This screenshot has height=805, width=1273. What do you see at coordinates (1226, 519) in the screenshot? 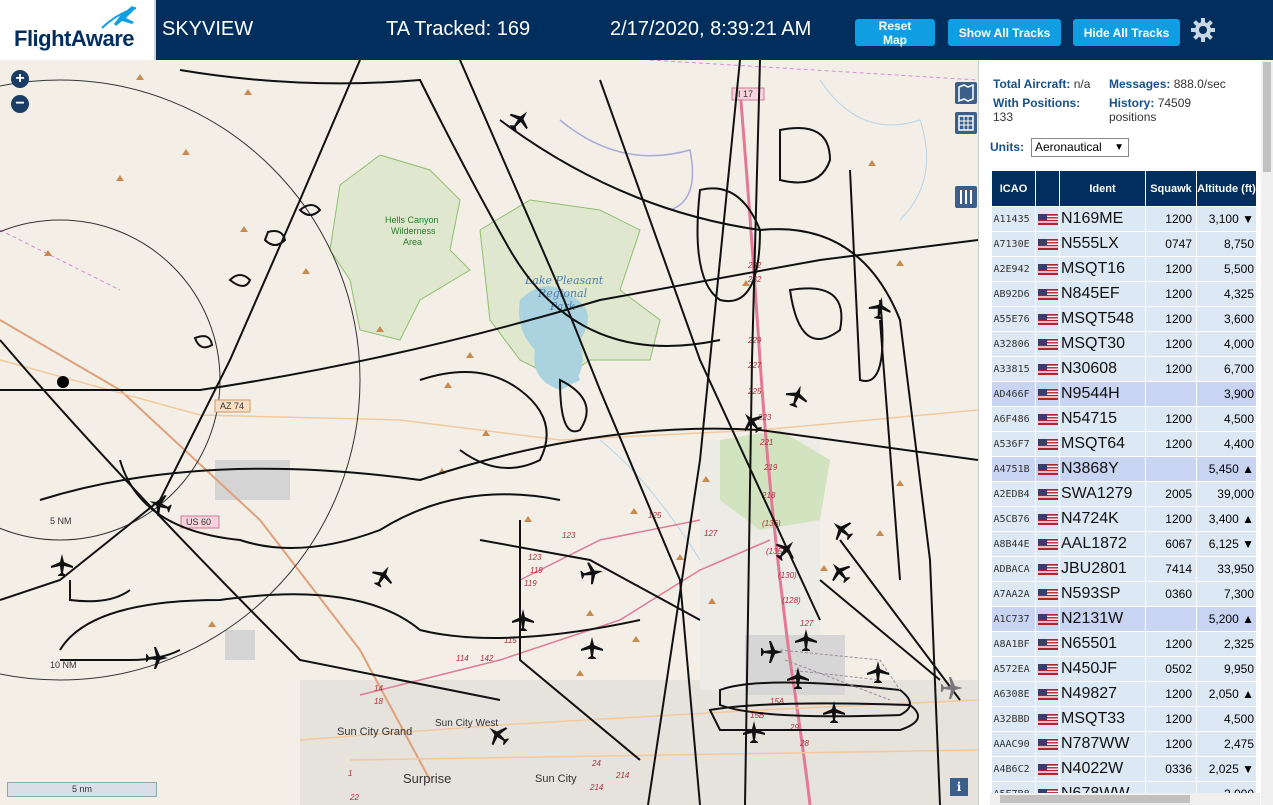
I see `aircraft-altitude: 3,400 ▲` at bounding box center [1226, 519].